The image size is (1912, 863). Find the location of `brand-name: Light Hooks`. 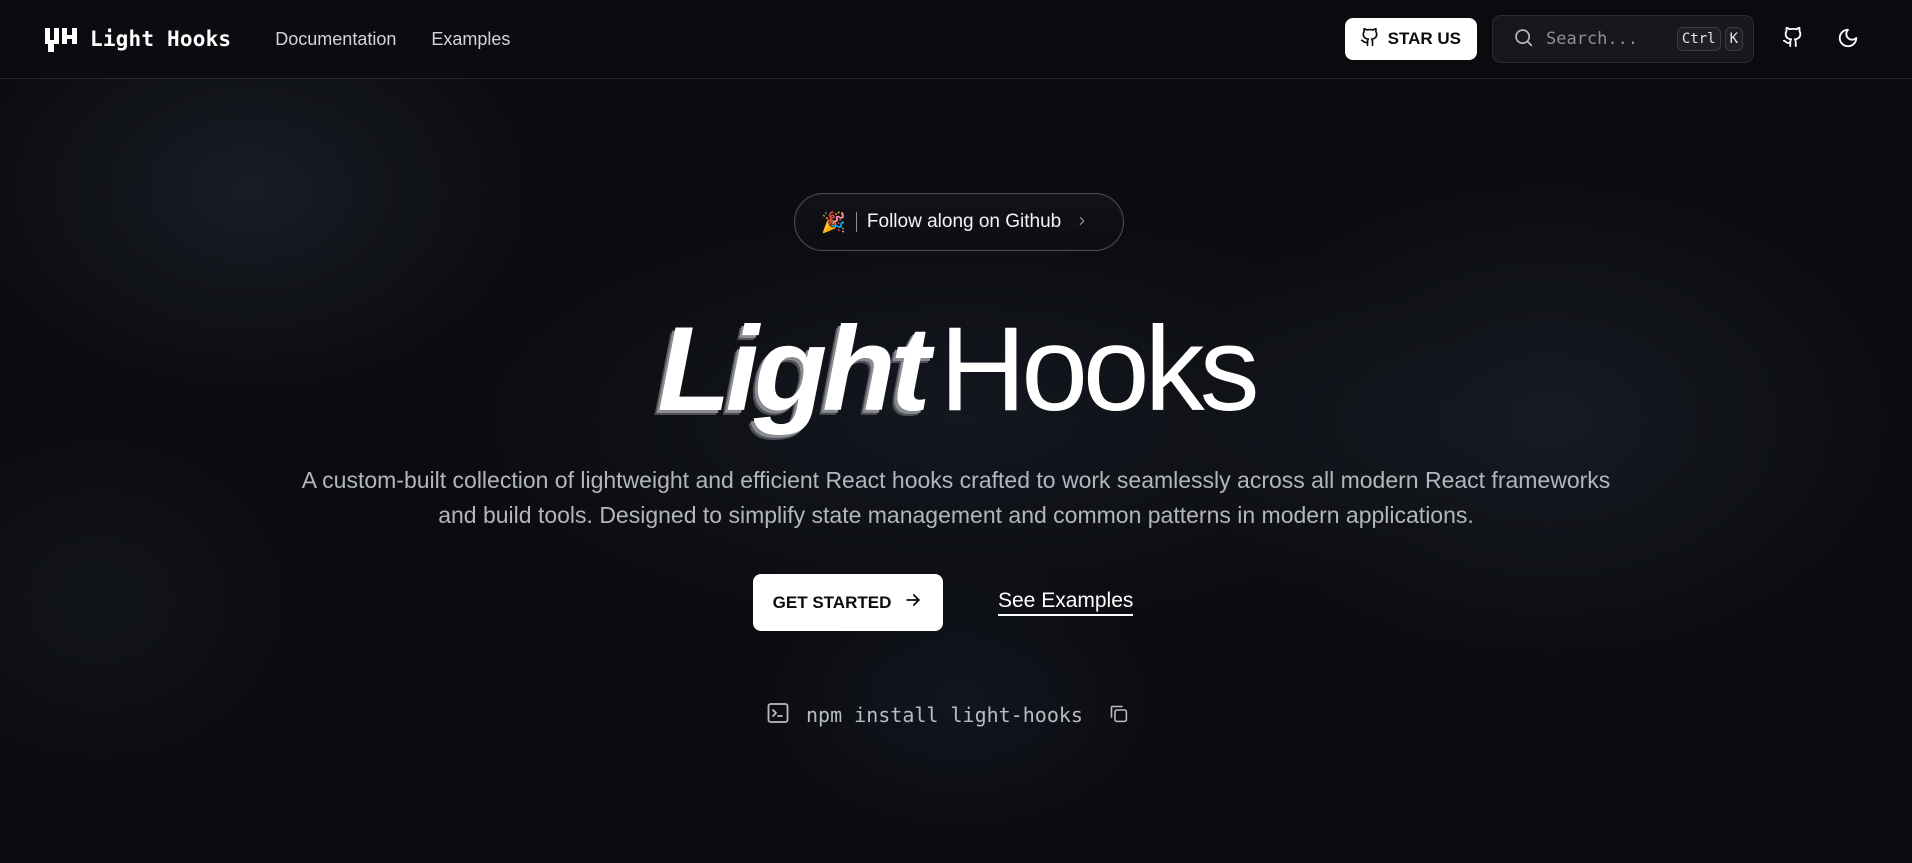

brand-name: Light Hooks is located at coordinates (161, 39).